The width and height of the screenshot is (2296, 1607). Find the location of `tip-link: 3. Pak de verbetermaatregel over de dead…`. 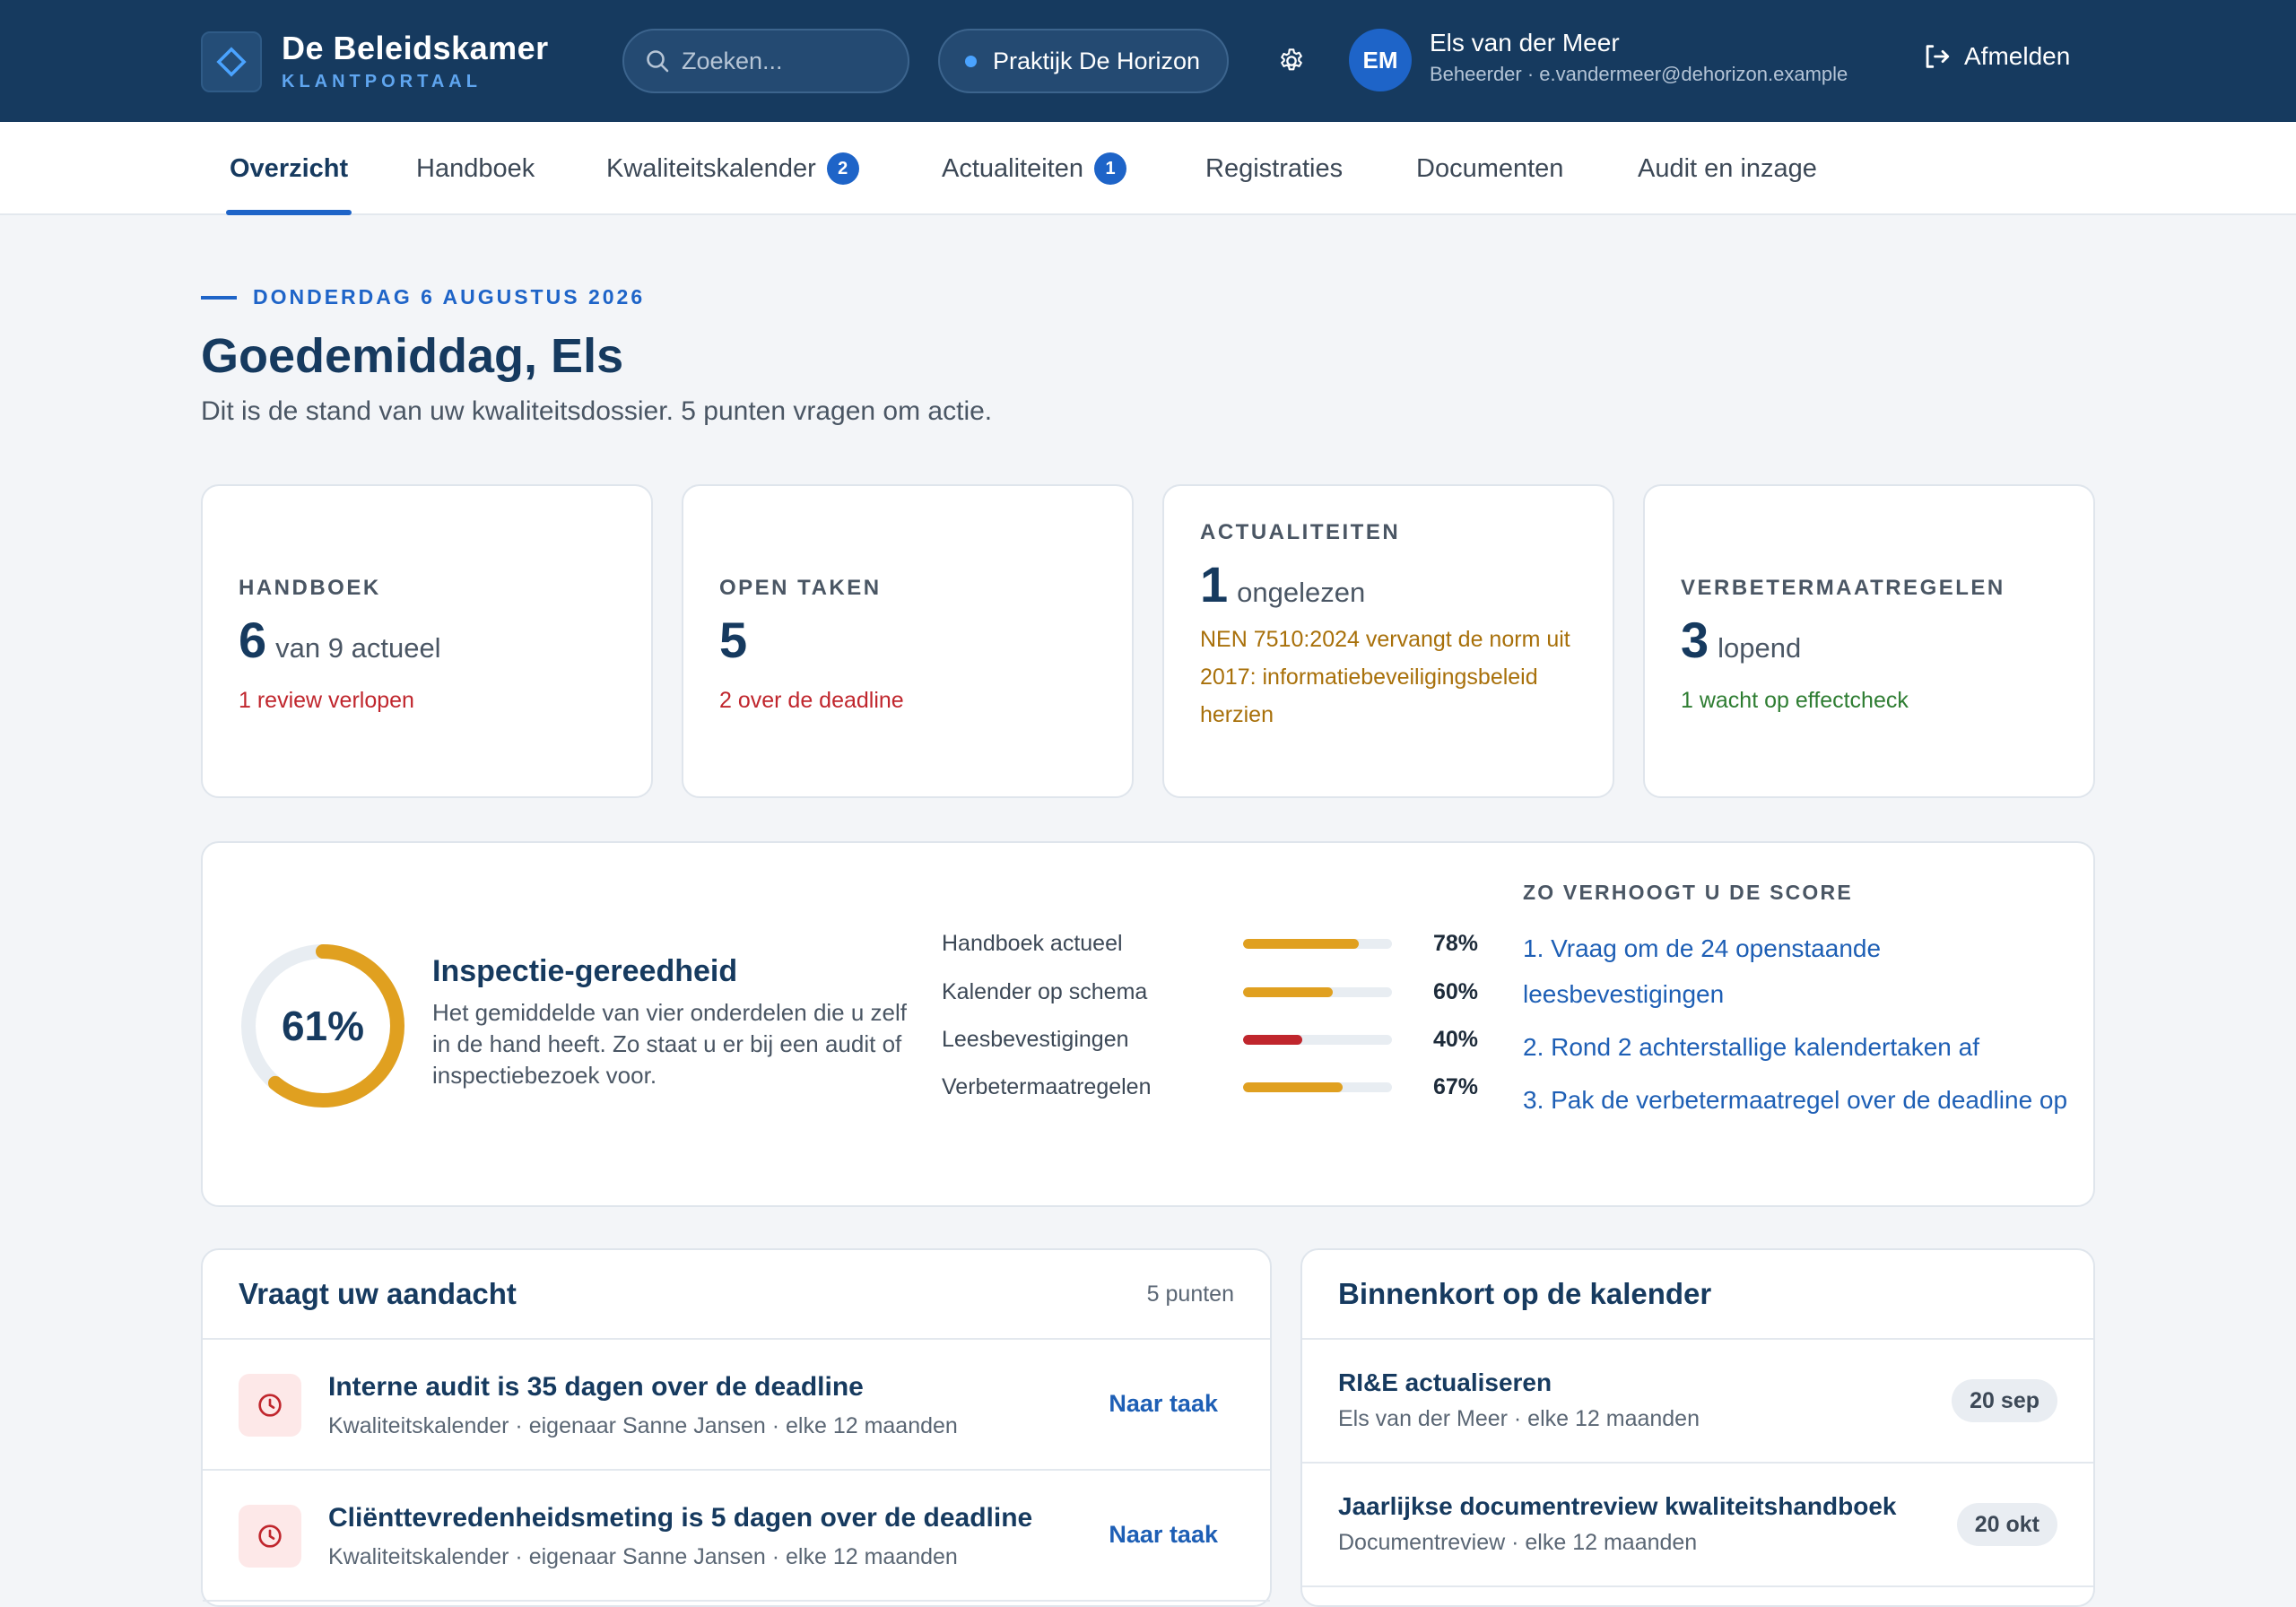

tip-link: 3. Pak de verbetermaatregel over de dead… is located at coordinates (1796, 1100).